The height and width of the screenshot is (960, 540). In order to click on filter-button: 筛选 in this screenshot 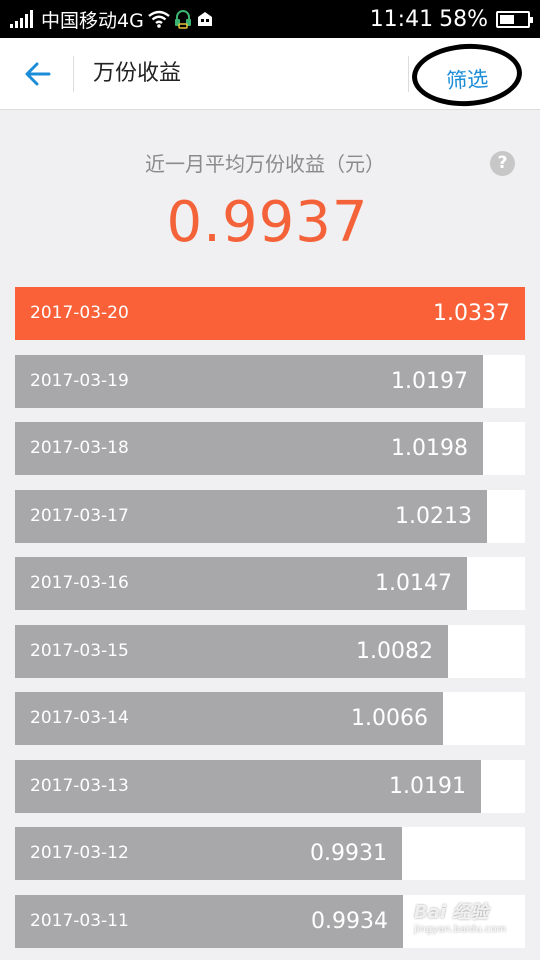, I will do `click(467, 75)`.